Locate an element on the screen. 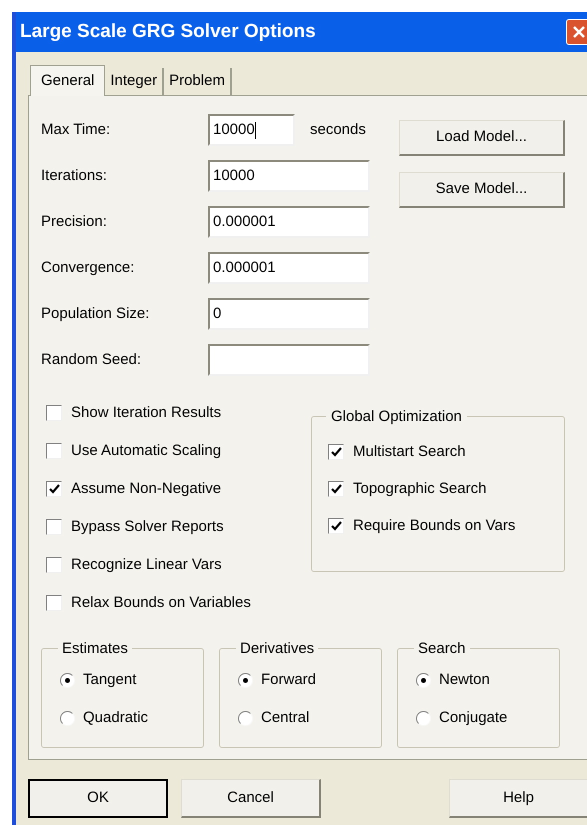 This screenshot has width=587, height=825. close-button is located at coordinates (576, 32).